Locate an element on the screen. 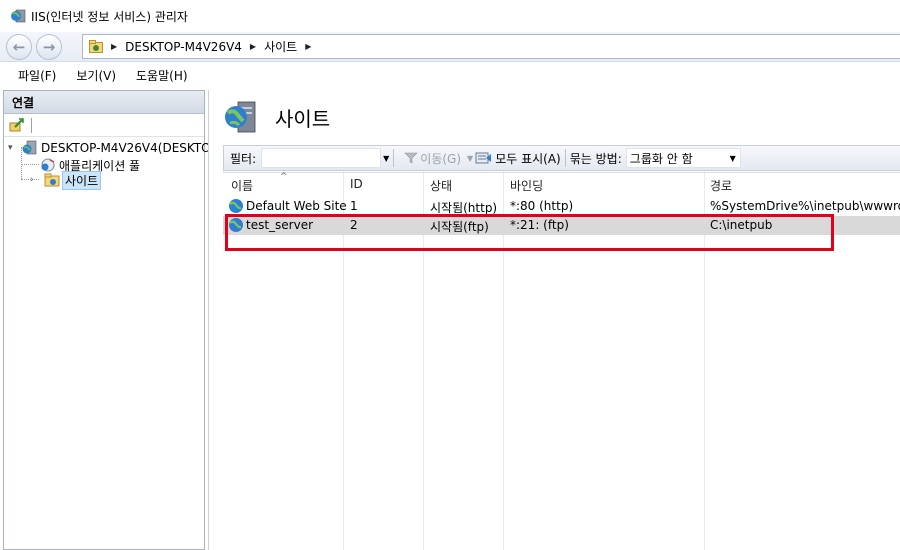 The height and width of the screenshot is (550, 900). breadcrumb: ▶ DESKTOP-M4V26V4 ▶ 사이트 ▶ is located at coordinates (491, 46).